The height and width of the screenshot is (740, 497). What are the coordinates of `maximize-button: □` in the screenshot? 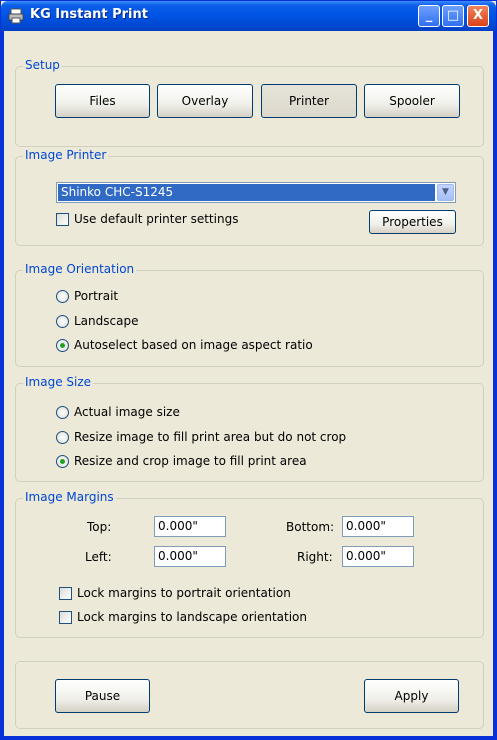 It's located at (453, 16).